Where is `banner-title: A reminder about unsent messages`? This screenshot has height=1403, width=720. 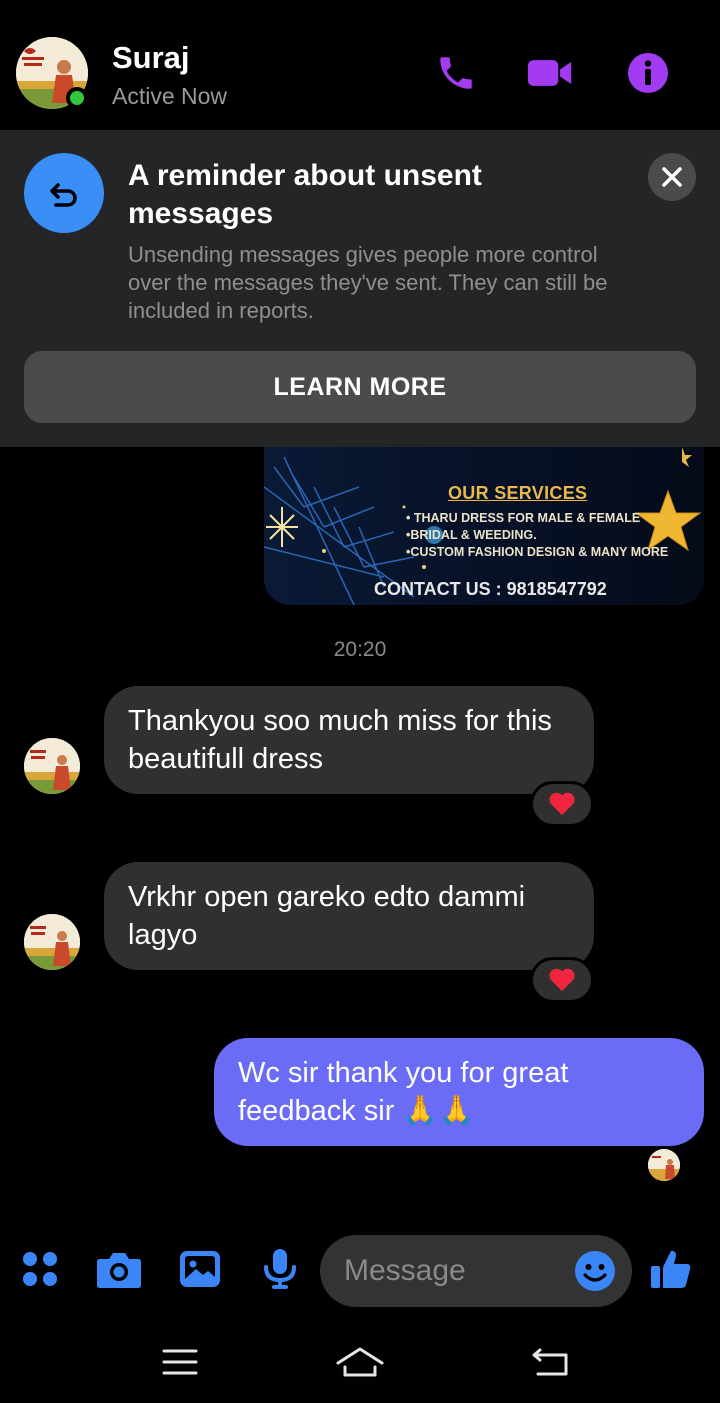 banner-title: A reminder about unsent messages is located at coordinates (305, 194).